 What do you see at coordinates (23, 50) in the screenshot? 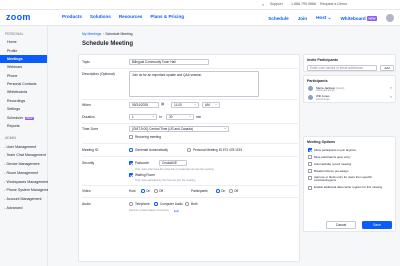
I see `sidebar-item-profile: Profile` at bounding box center [23, 50].